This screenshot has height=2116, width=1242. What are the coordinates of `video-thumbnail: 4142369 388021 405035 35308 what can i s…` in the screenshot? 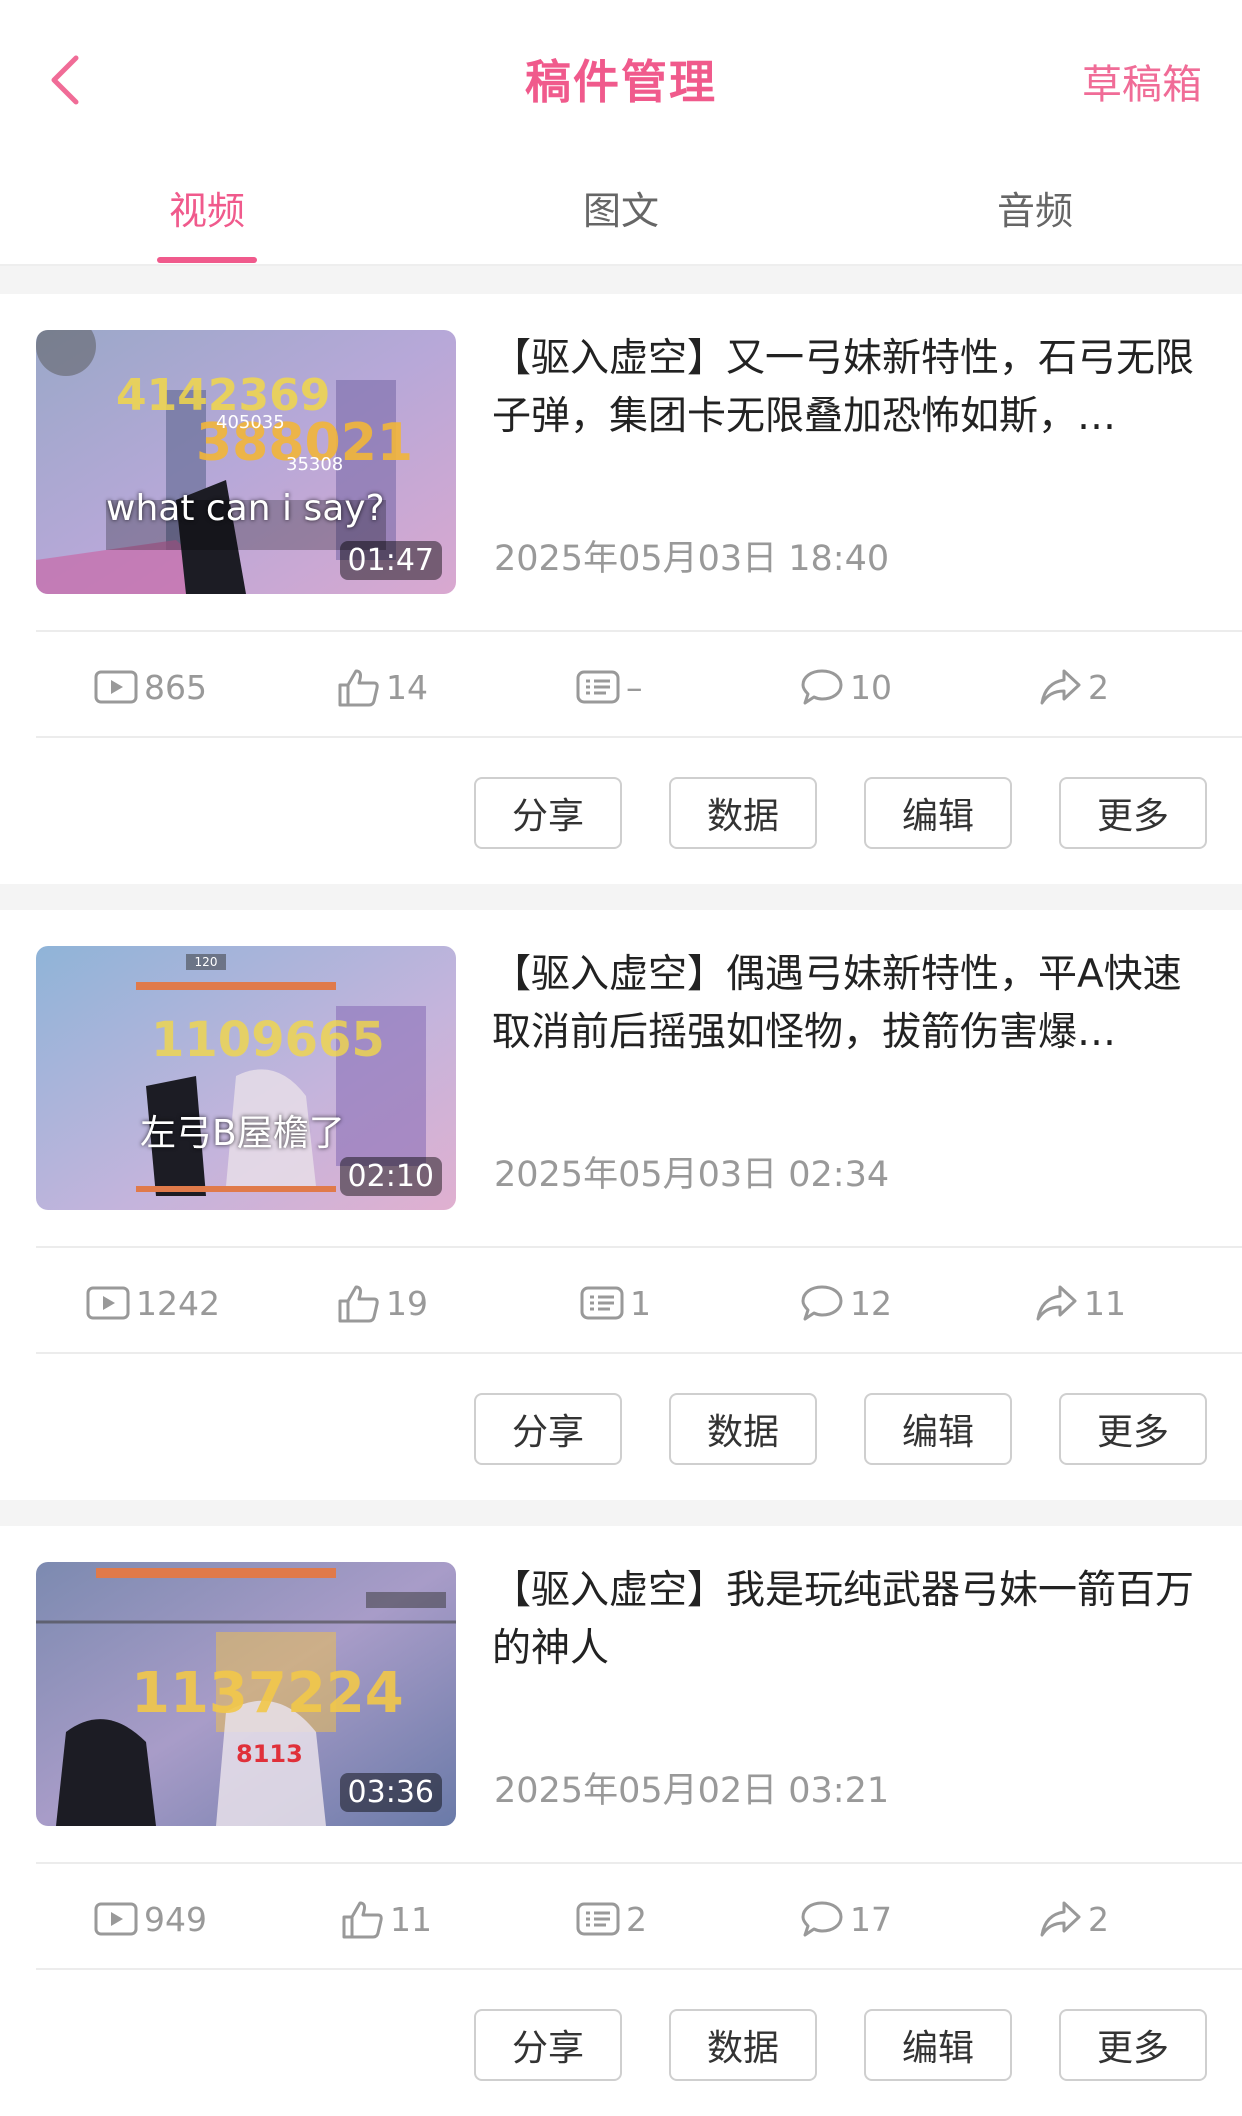 It's located at (246, 462).